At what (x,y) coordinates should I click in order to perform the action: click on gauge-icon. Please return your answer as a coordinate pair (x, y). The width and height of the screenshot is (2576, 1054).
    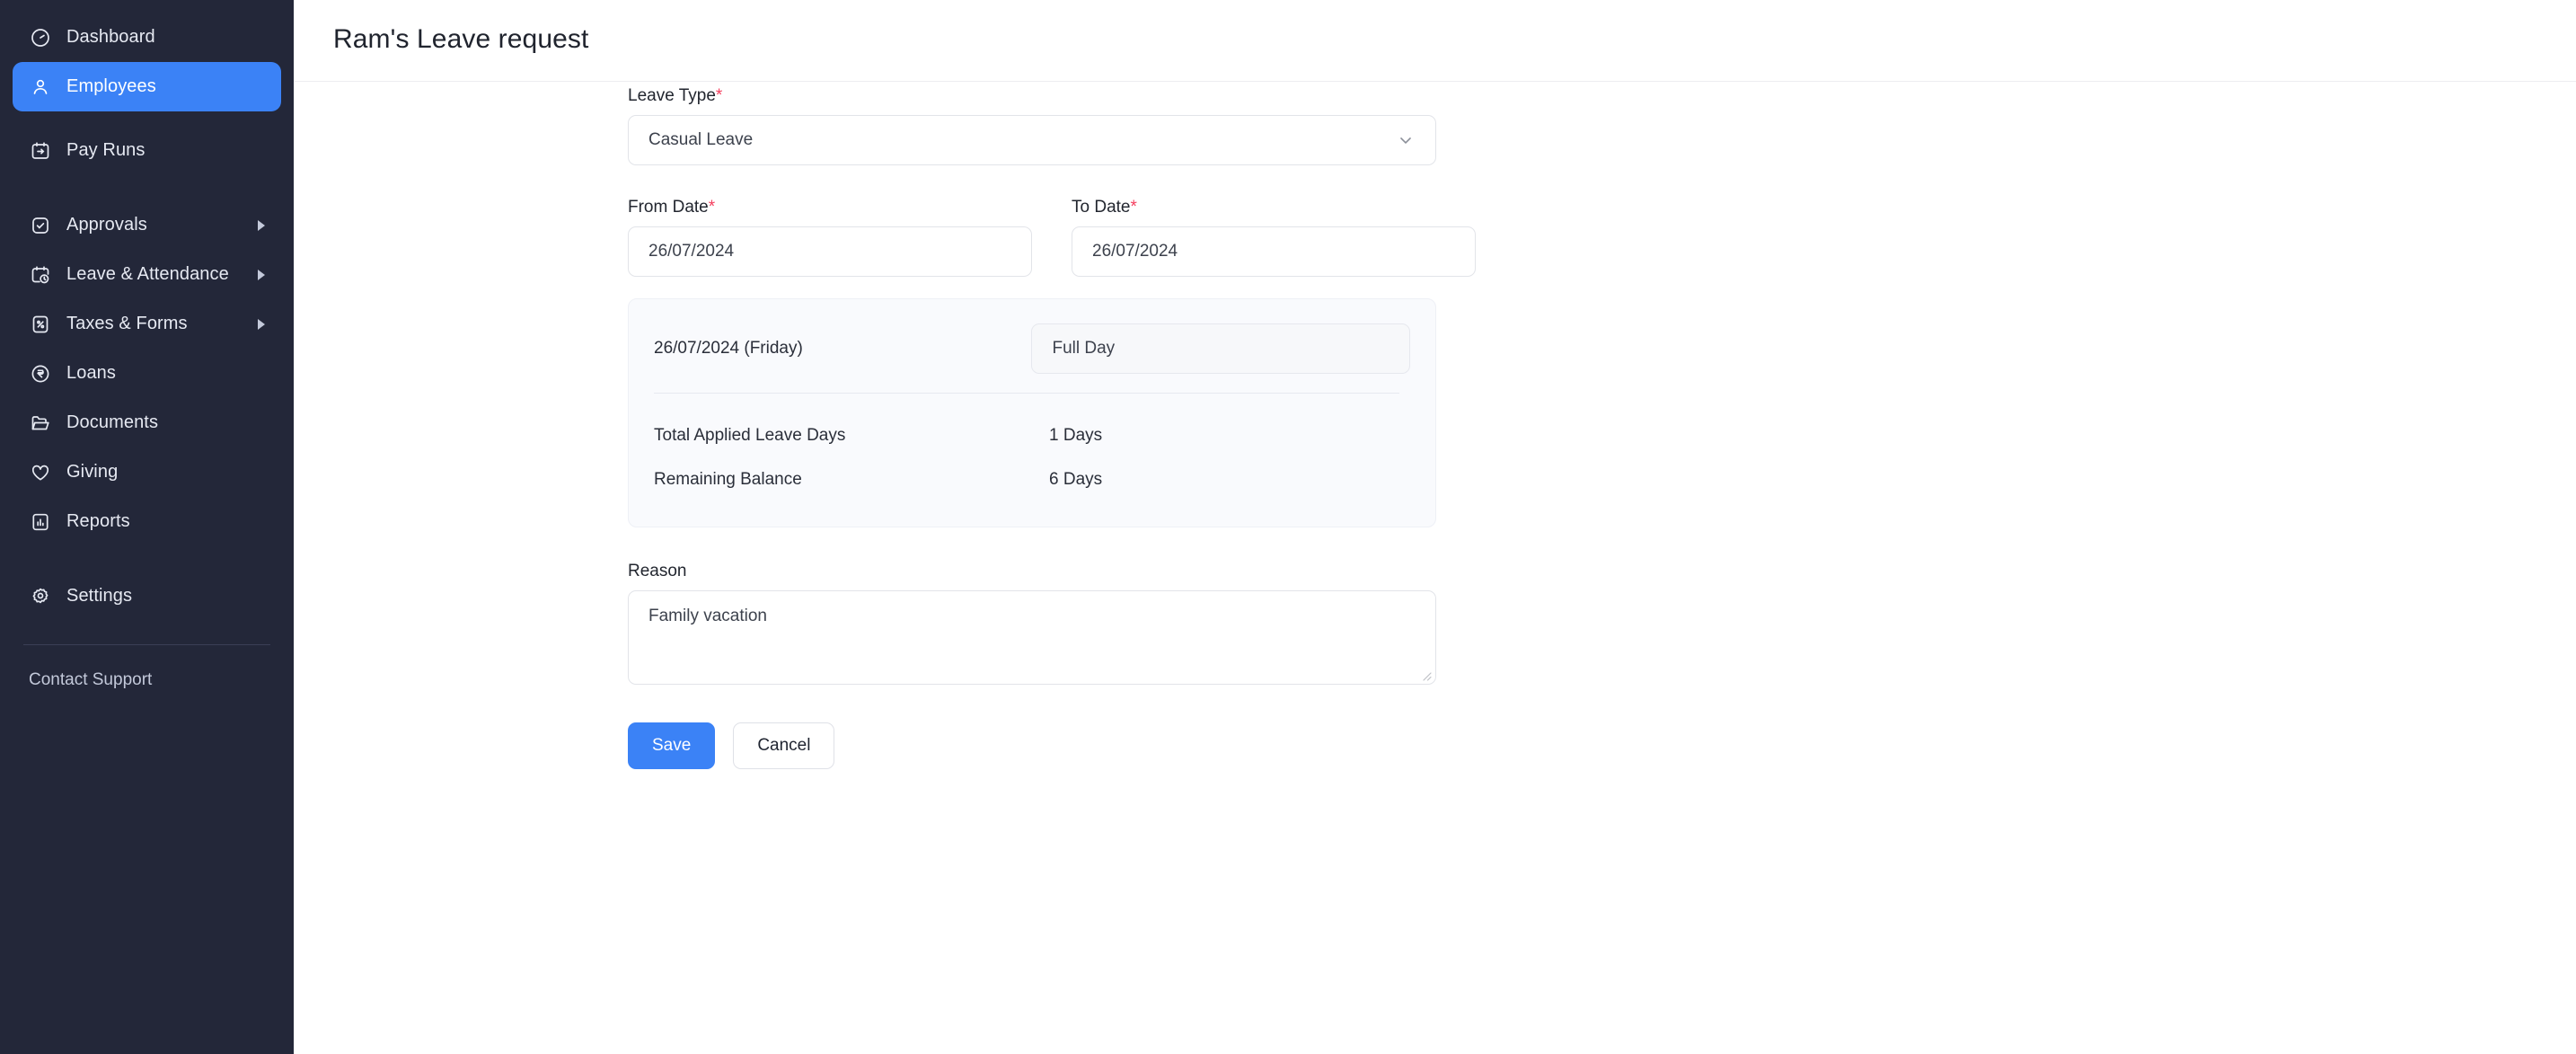
    Looking at the image, I should click on (40, 37).